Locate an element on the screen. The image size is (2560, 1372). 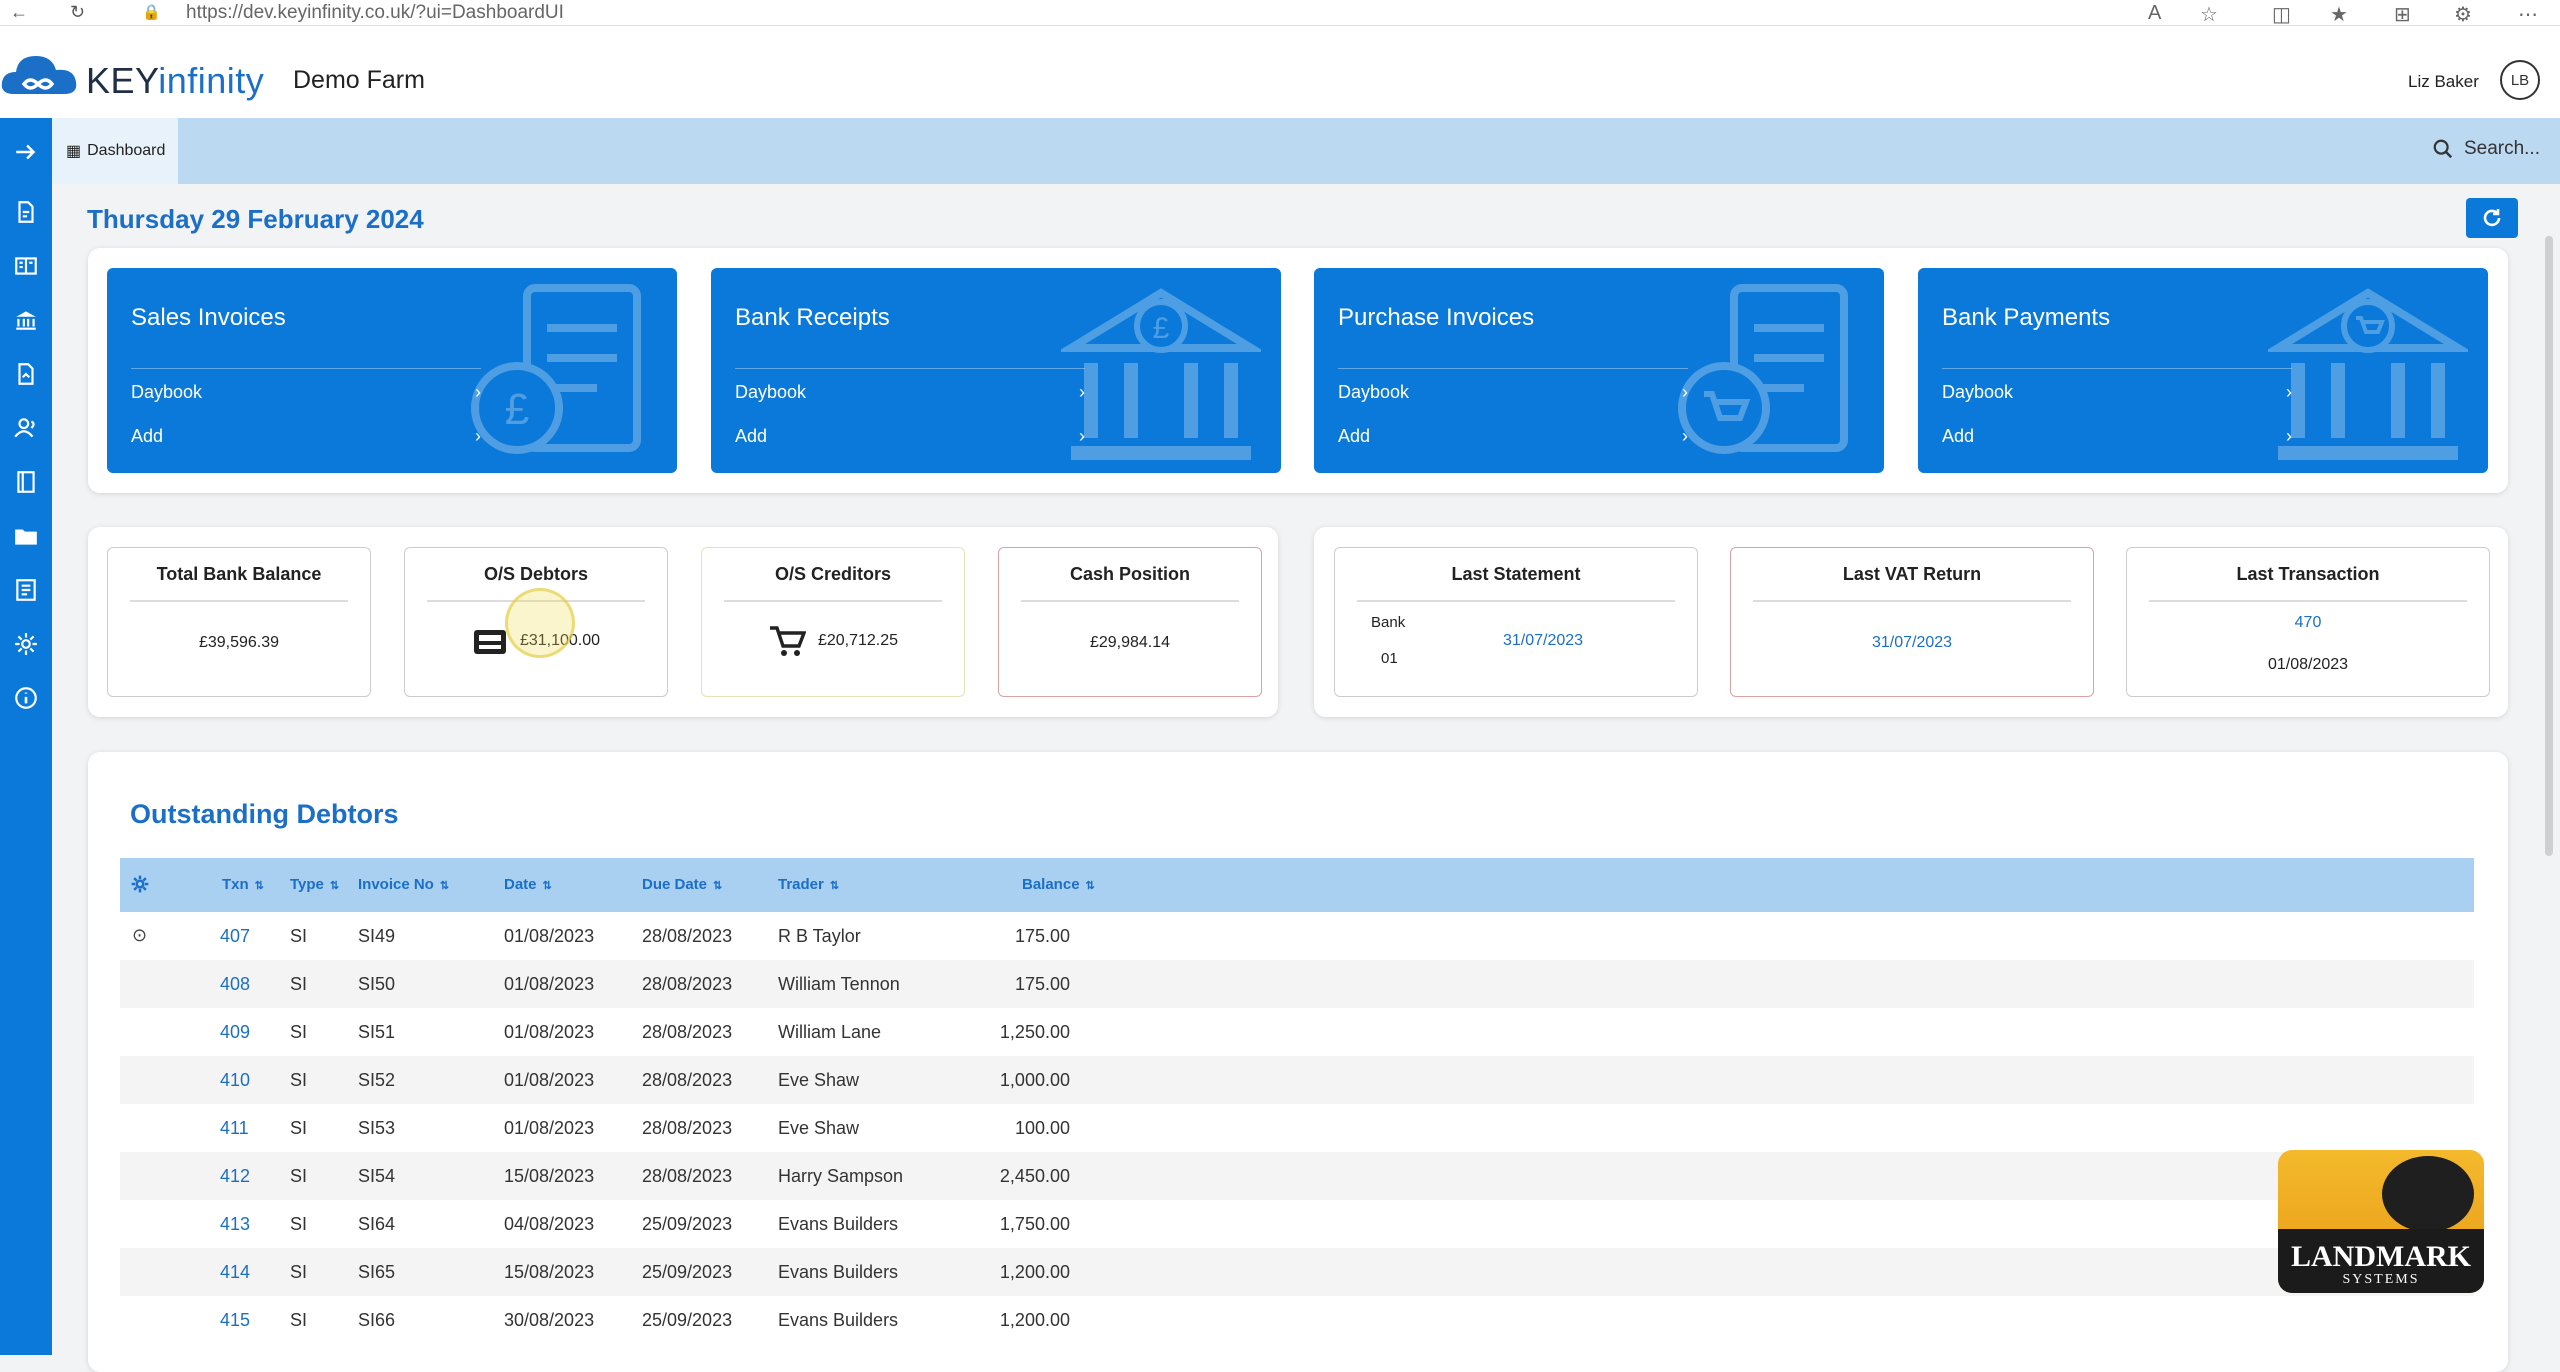
tab-dashboard: ▦ Dashboard is located at coordinates (115, 151).